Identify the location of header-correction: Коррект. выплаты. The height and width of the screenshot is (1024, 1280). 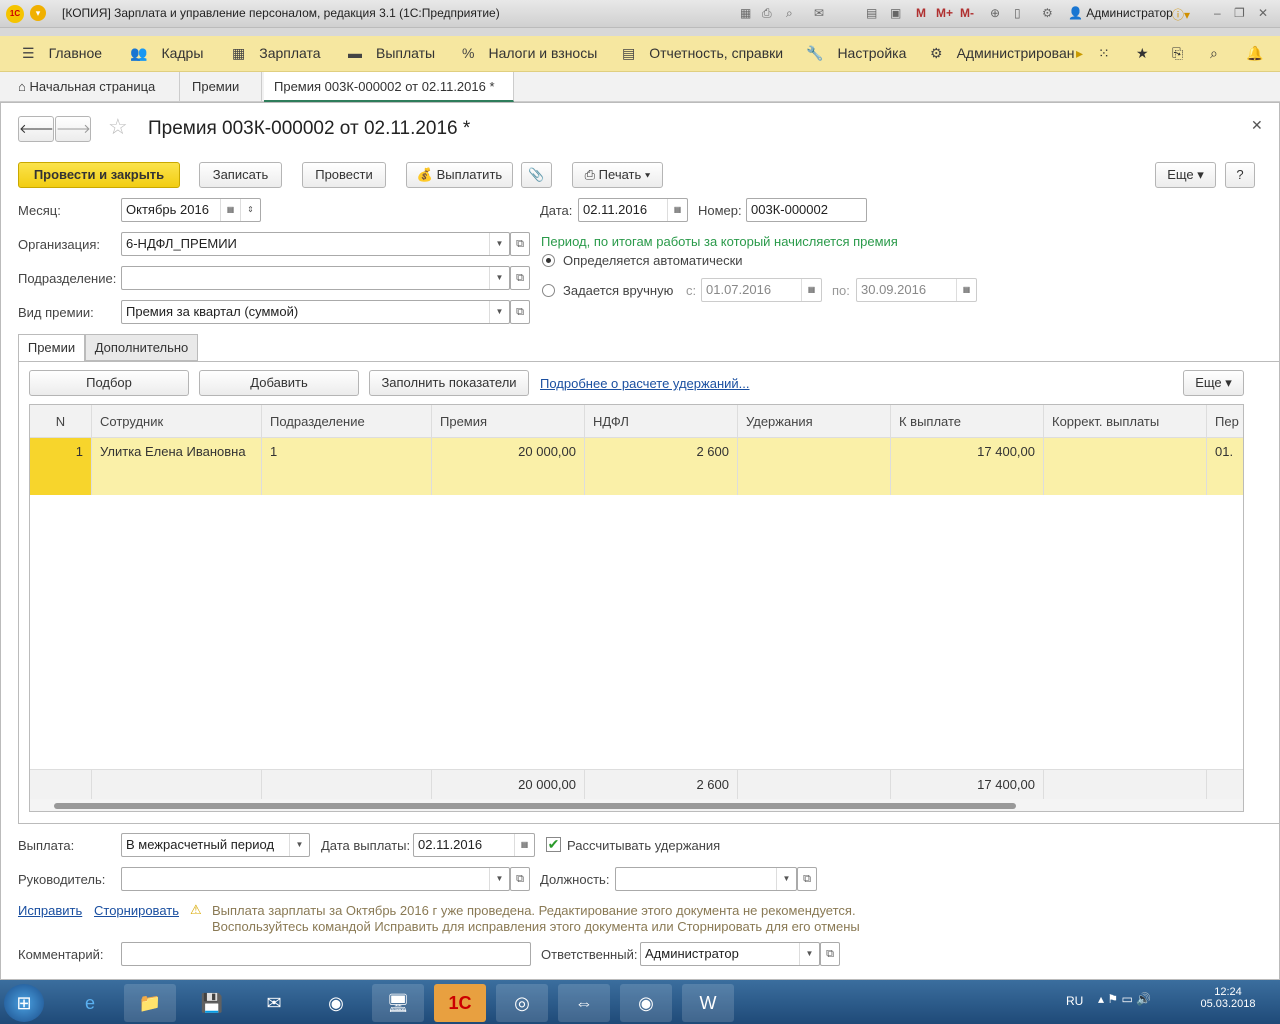
(1125, 421).